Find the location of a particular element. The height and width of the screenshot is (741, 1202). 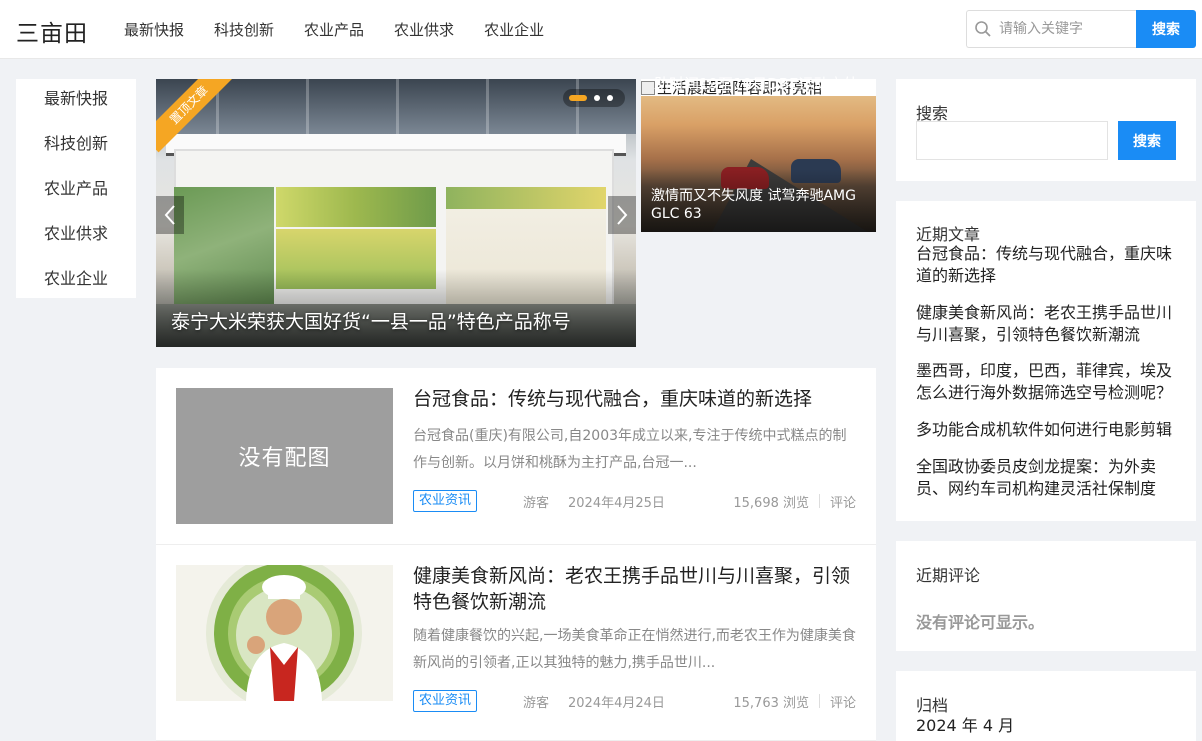

widget-title: 近期评论 is located at coordinates (948, 575).